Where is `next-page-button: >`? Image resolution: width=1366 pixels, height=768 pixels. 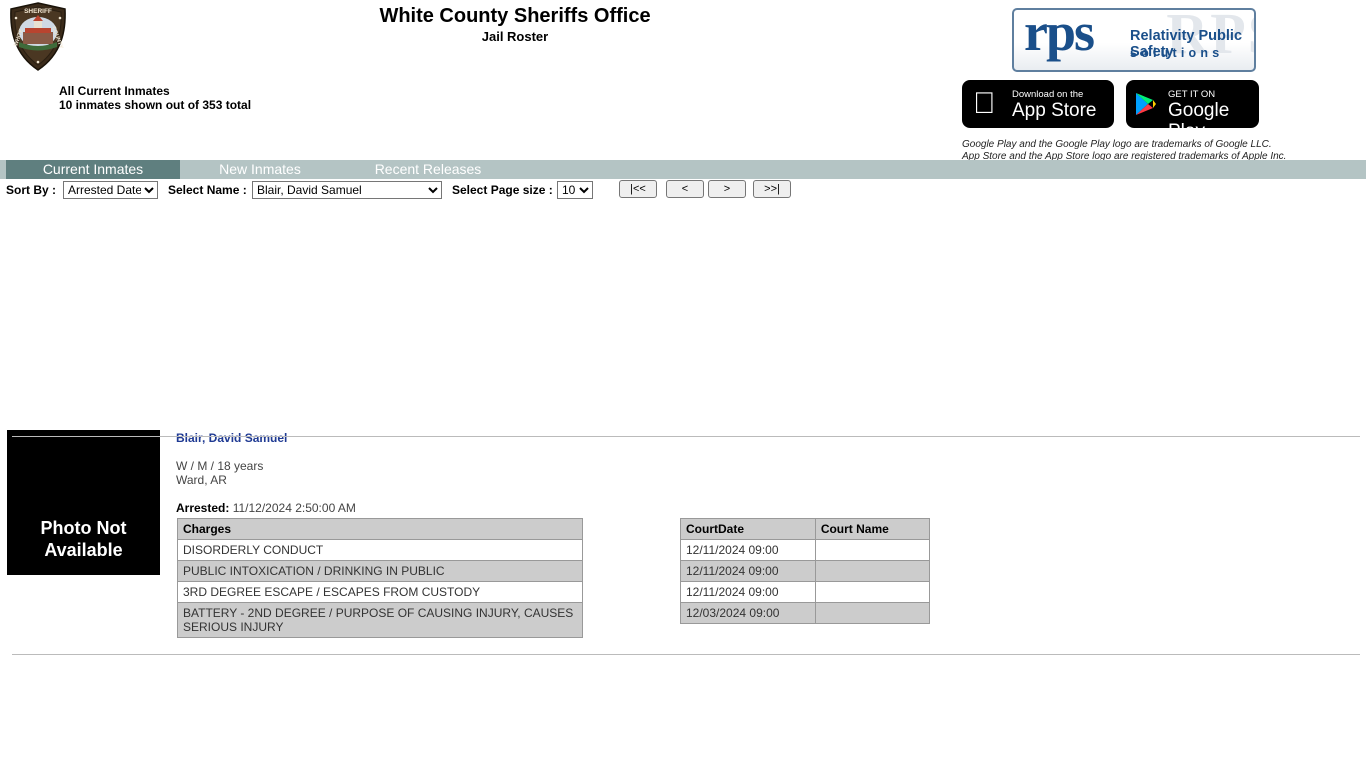 next-page-button: > is located at coordinates (727, 189).